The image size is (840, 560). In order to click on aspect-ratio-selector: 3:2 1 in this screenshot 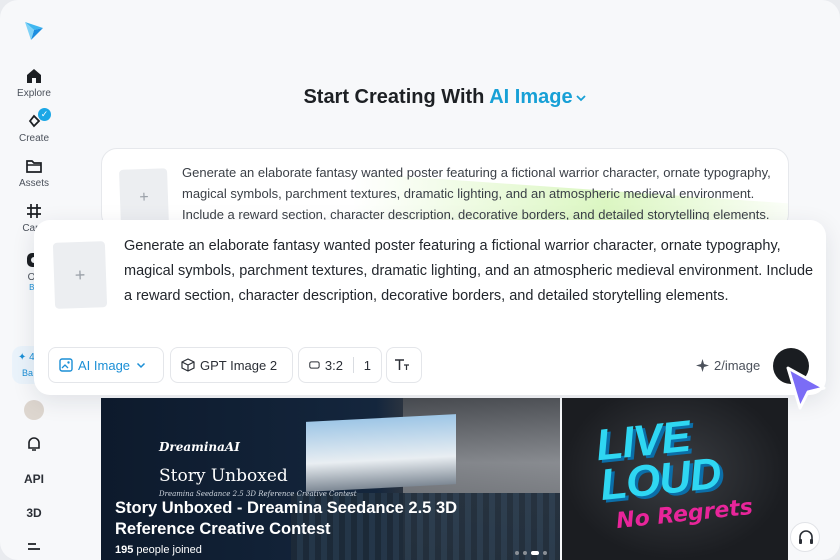, I will do `click(340, 365)`.